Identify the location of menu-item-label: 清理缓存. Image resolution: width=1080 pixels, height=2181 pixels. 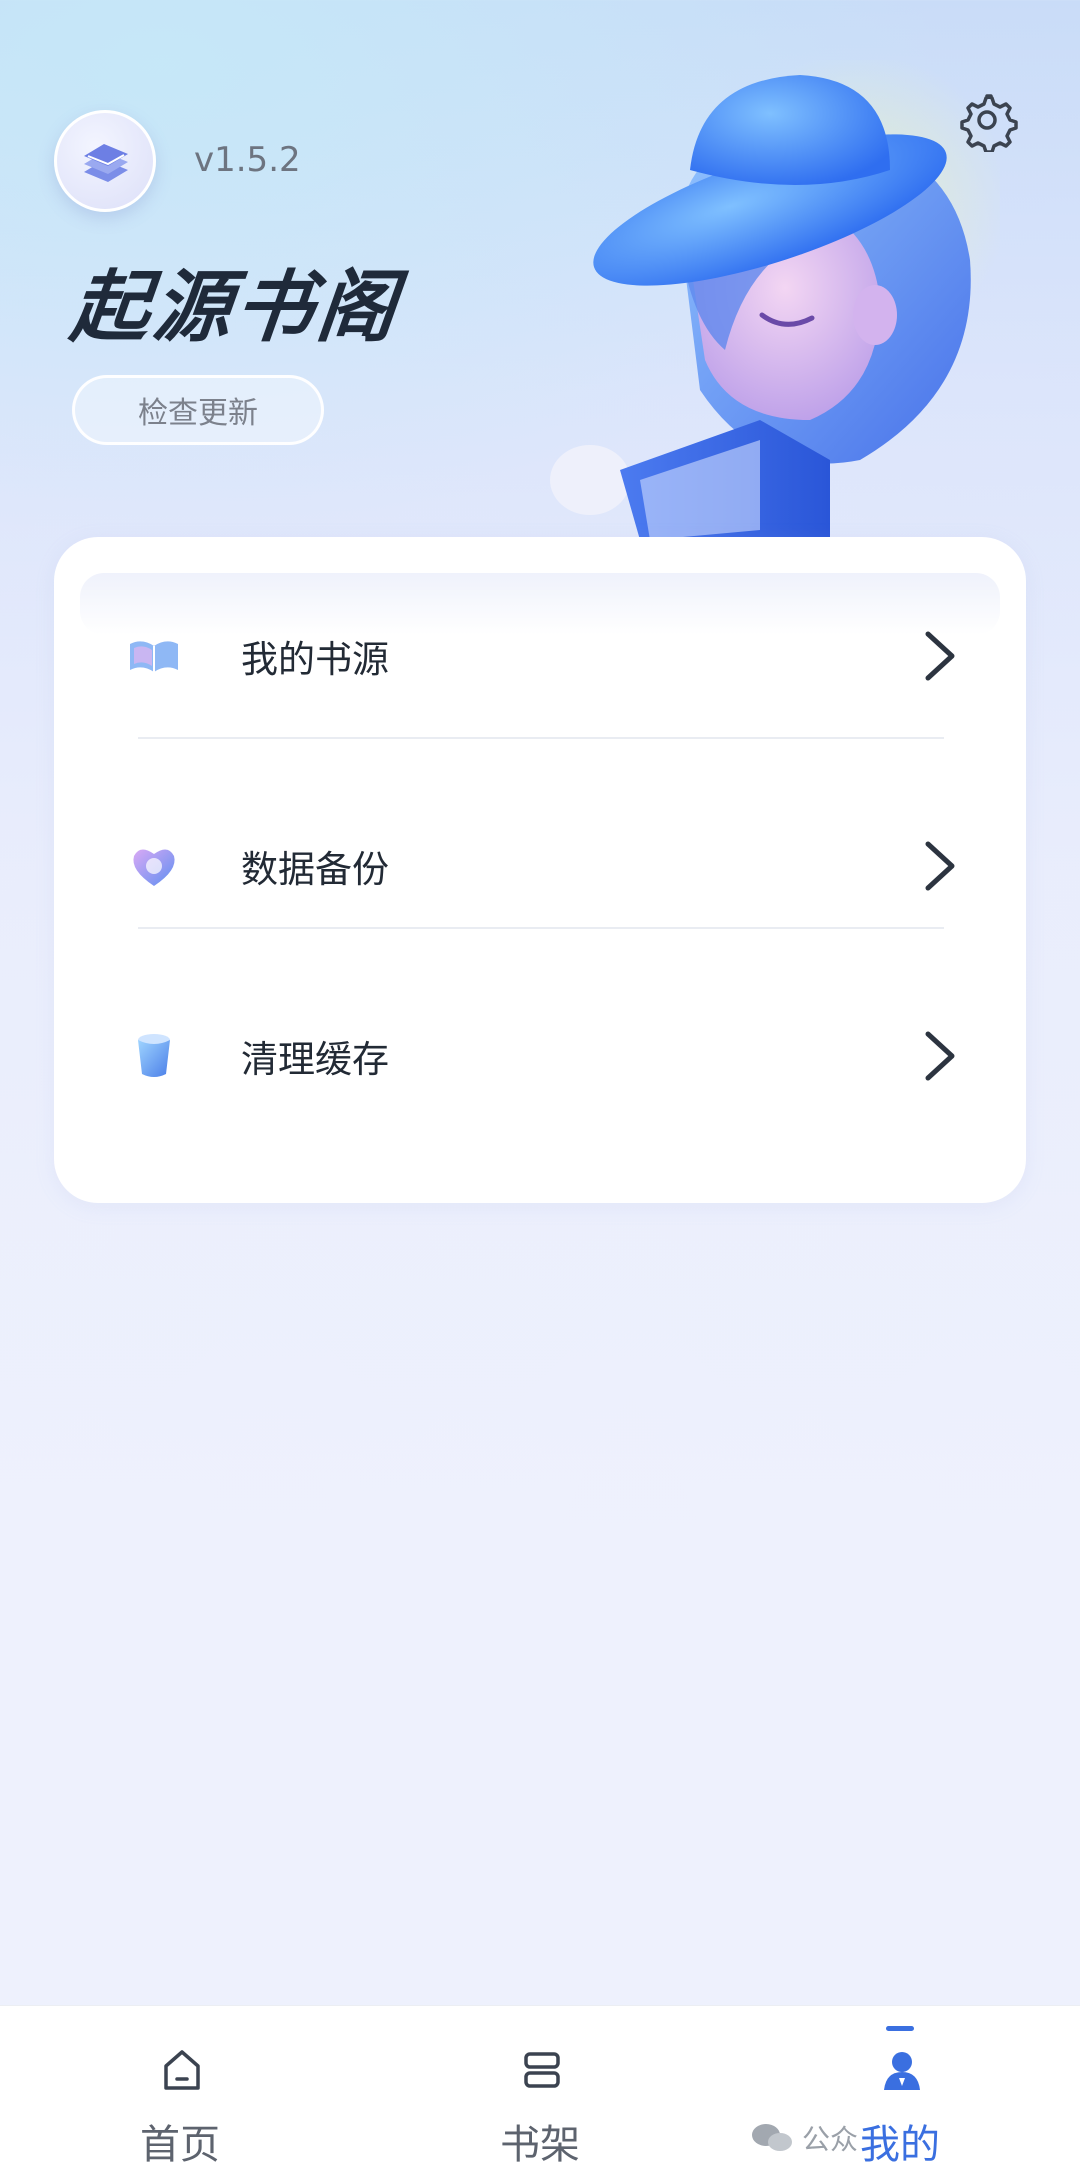
(315, 1059).